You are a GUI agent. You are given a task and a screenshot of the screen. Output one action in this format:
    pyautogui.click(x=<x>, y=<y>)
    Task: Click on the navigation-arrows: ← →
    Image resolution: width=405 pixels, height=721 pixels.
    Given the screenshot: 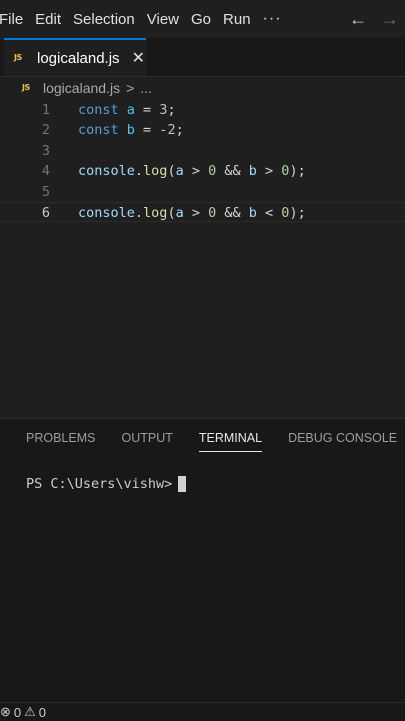 What is the action you would take?
    pyautogui.click(x=374, y=19)
    